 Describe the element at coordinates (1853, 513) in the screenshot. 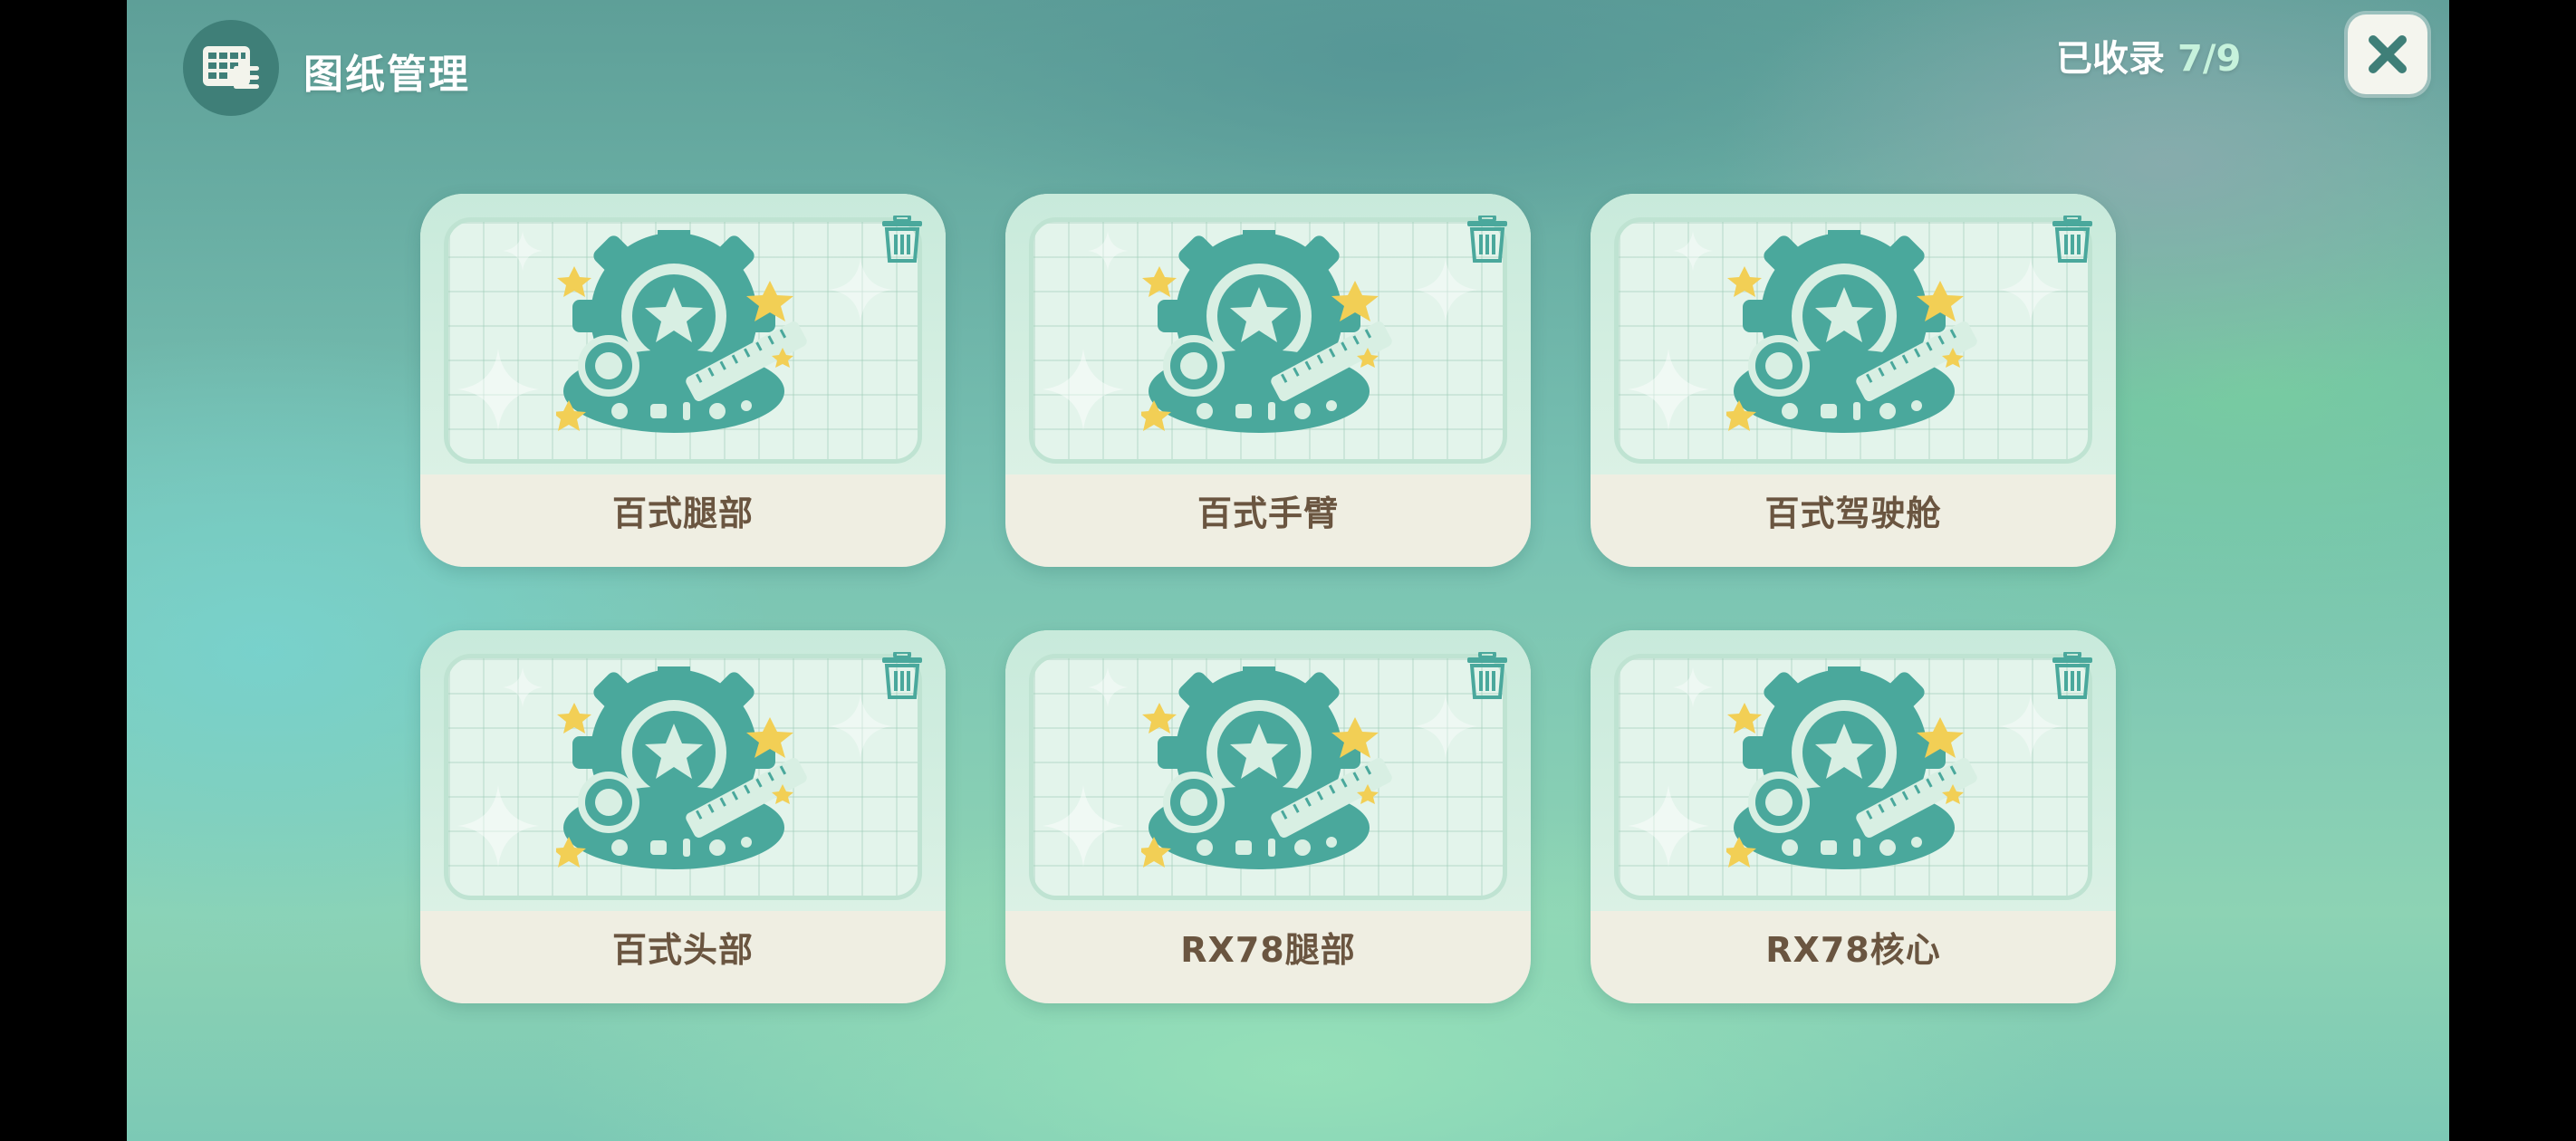

I see `blueprint-name: 百式驾驶舱` at that location.